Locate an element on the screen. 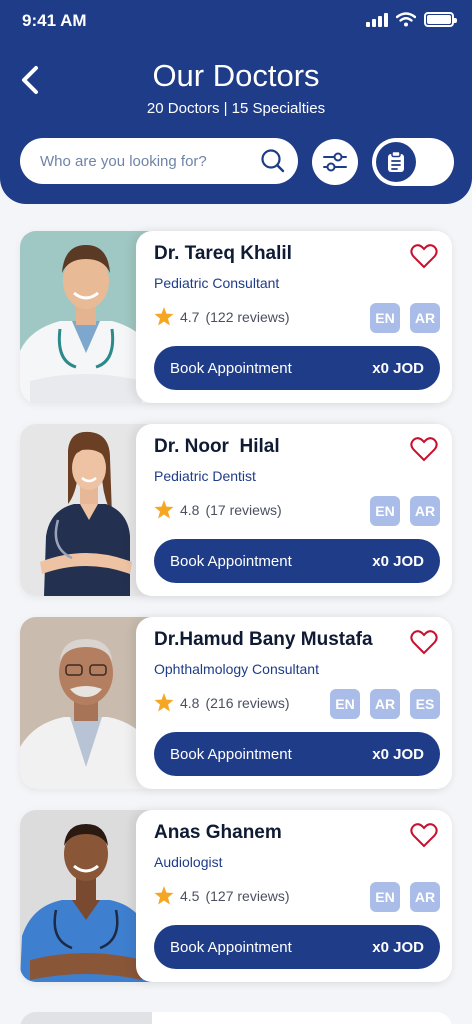 Image resolution: width=472 pixels, height=1024 pixels. review-count: (216 reviews) is located at coordinates (247, 702).